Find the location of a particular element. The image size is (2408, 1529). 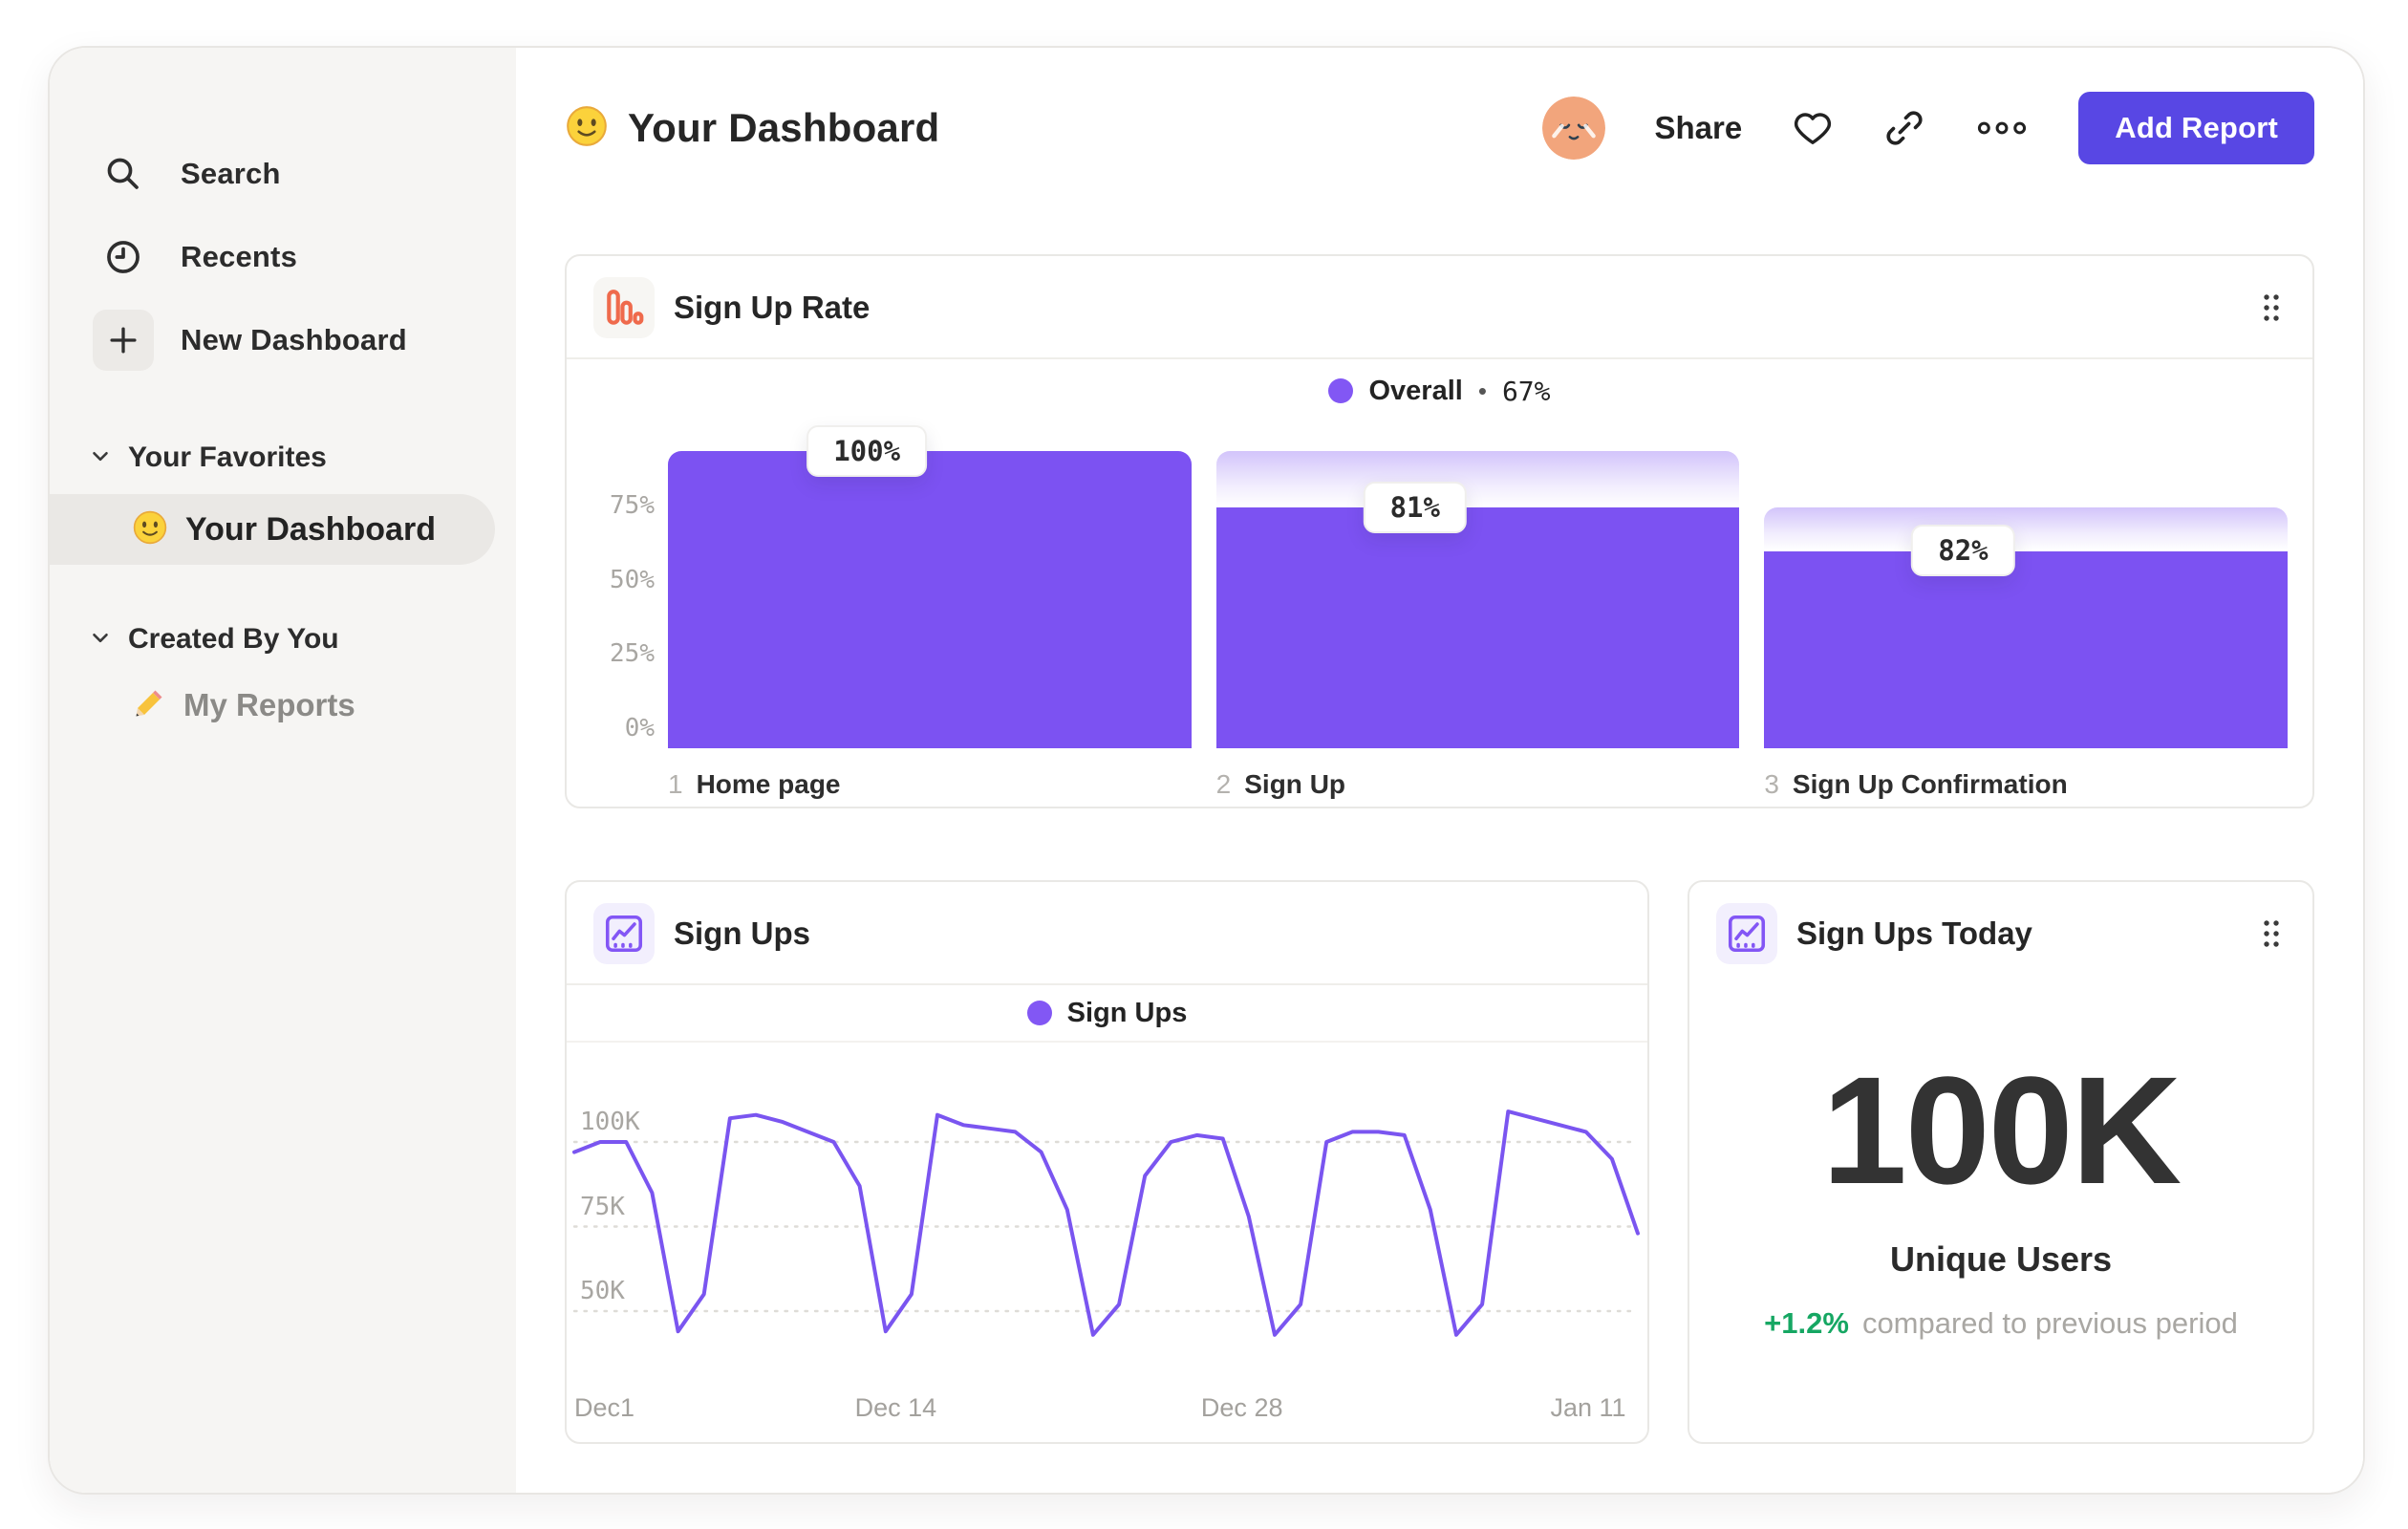

funnel-value-chip: 100% is located at coordinates (867, 451).